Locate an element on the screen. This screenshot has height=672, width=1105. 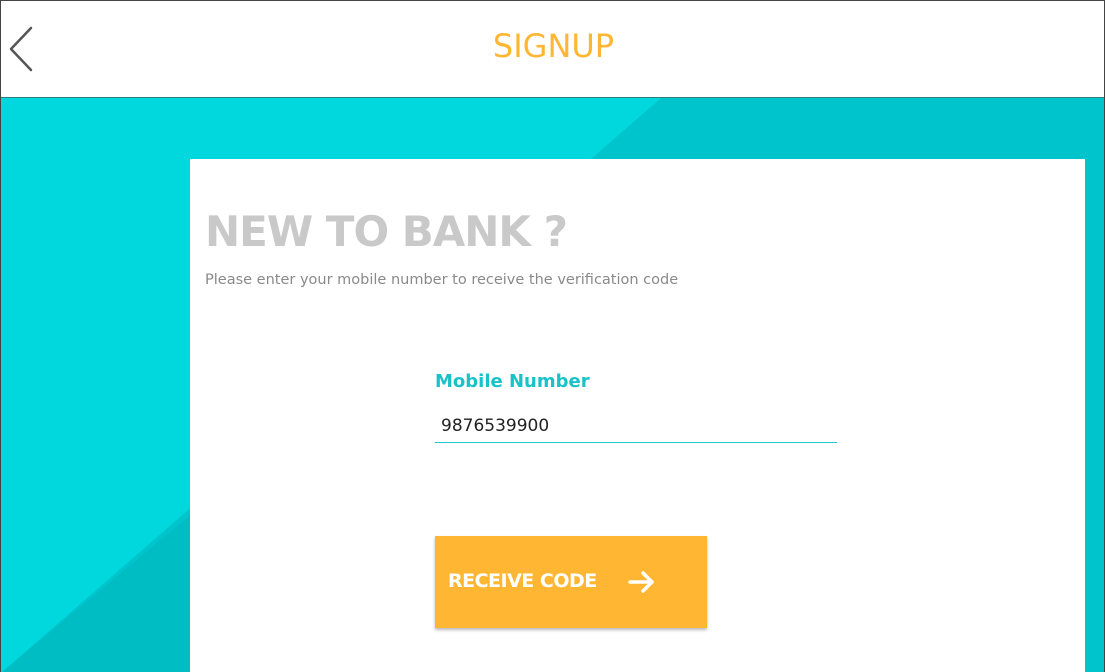
top-bar: SIGNUP is located at coordinates (552, 49).